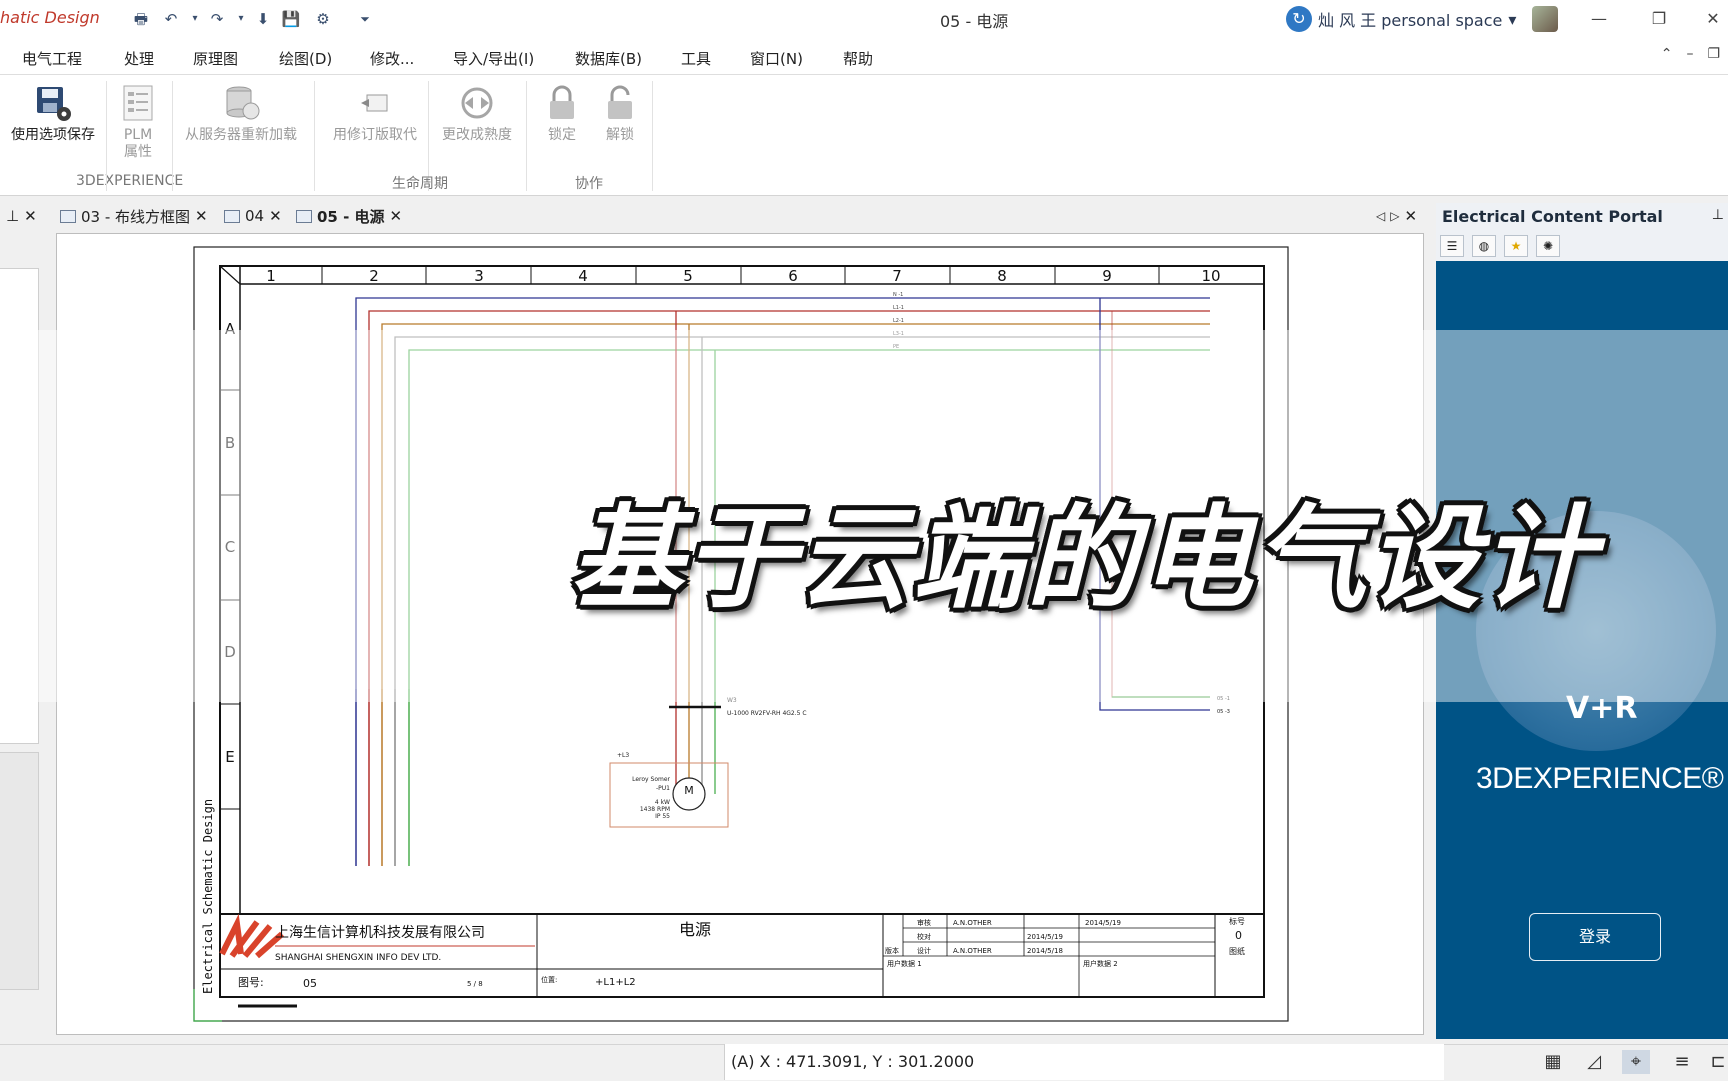  I want to click on close-all-icon: ✕, so click(1410, 216).